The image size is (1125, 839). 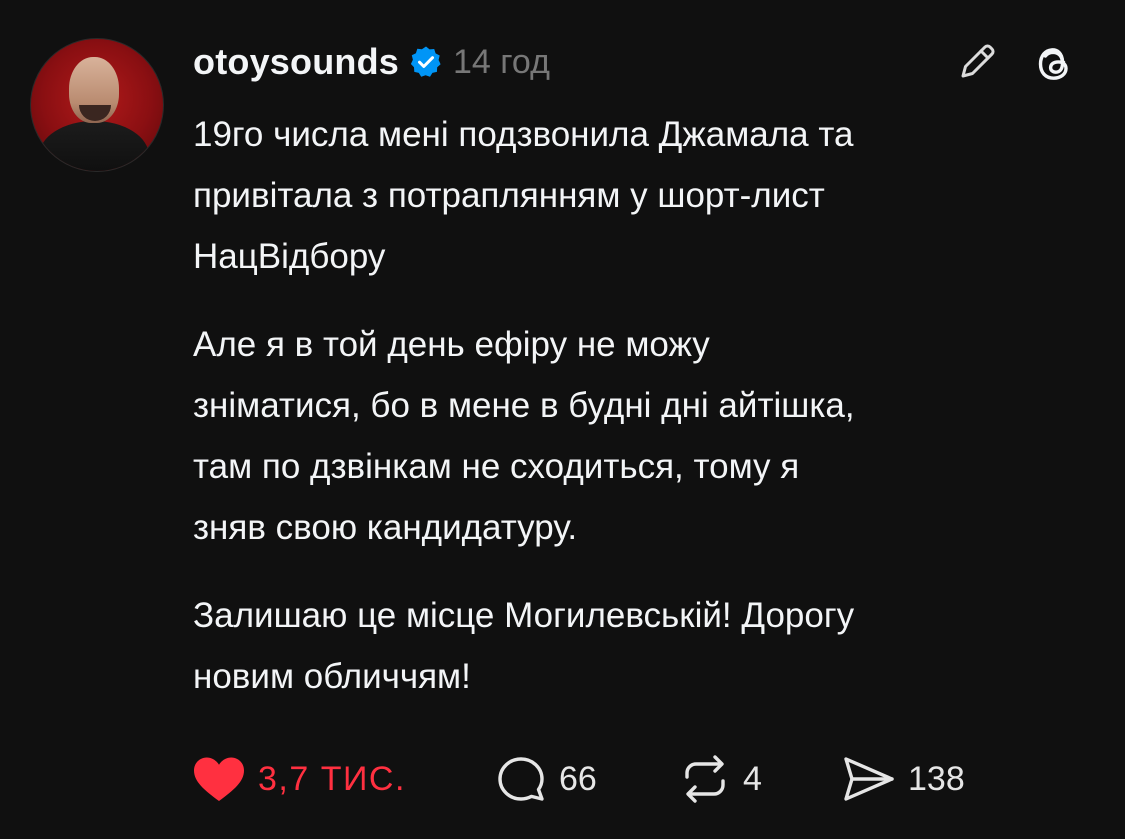 I want to click on post-actions-bar: 3,7 ТИС. 66 4 138, so click(x=640, y=779).